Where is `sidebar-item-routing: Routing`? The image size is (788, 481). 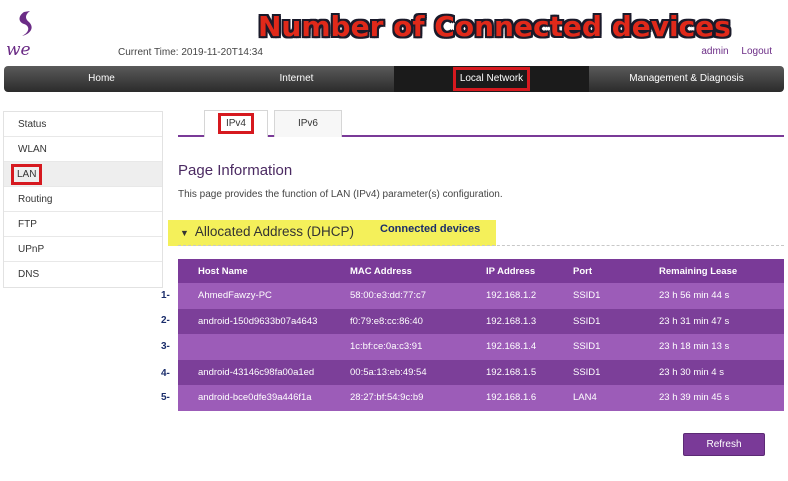
sidebar-item-routing: Routing is located at coordinates (83, 199).